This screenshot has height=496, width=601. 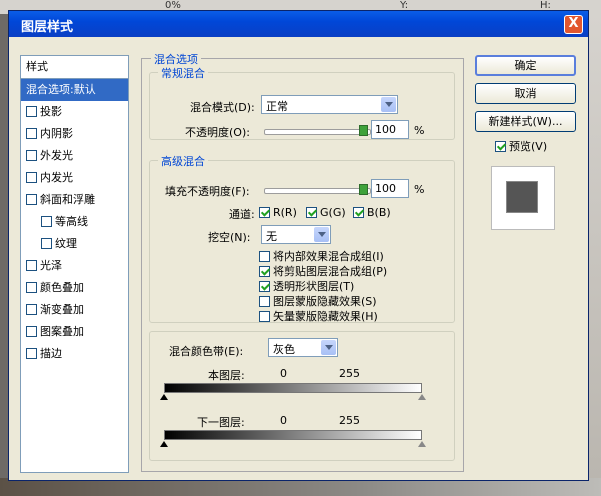 What do you see at coordinates (74, 200) in the screenshot?
I see `style-item: 斜面和浮雕` at bounding box center [74, 200].